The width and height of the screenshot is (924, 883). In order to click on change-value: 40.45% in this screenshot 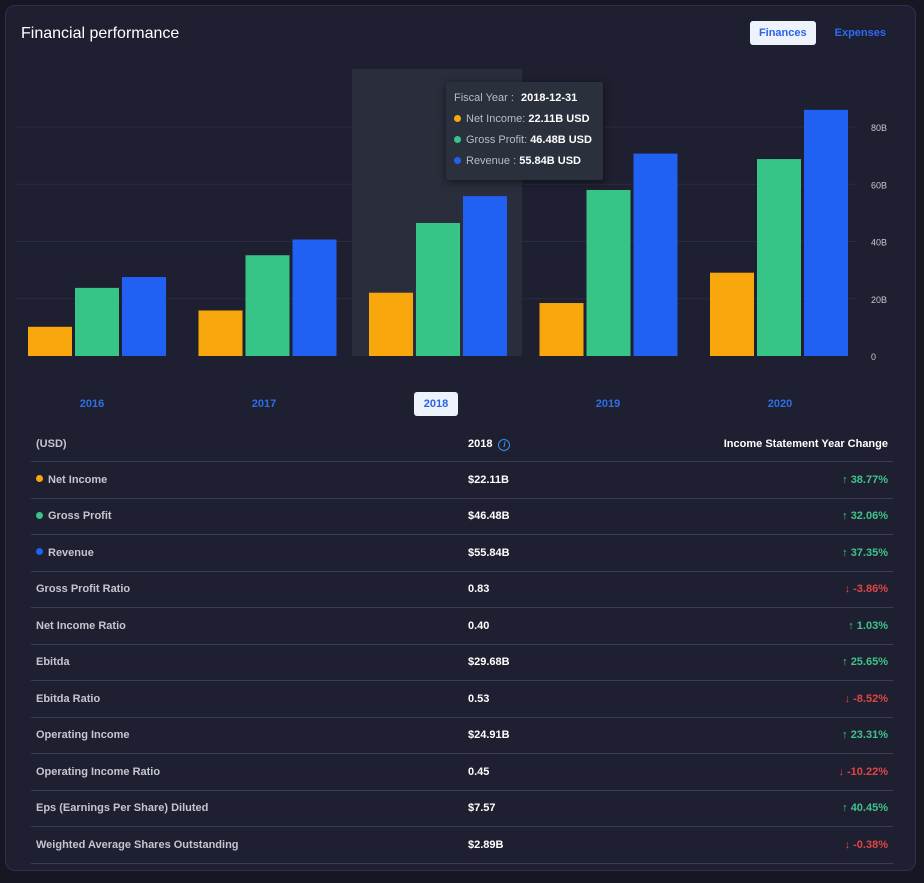, I will do `click(869, 808)`.